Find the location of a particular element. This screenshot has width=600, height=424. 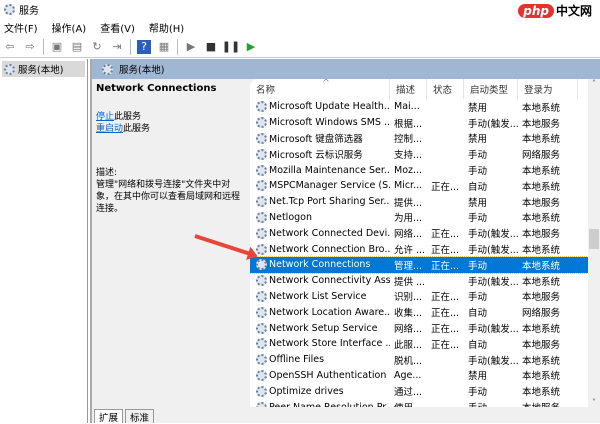

tree-item-services-local: 服务(本地) is located at coordinates (43, 69).